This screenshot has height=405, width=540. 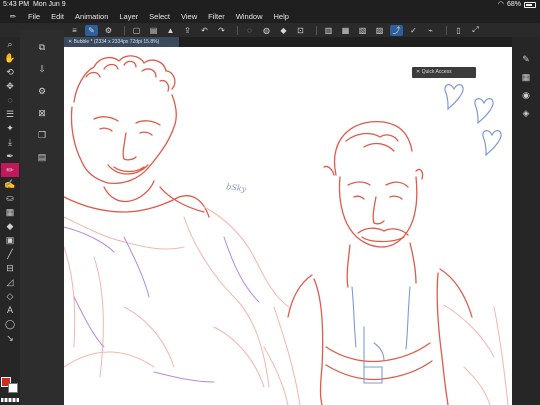 I want to click on airbrush-icon: ⛀, so click(x=10, y=198).